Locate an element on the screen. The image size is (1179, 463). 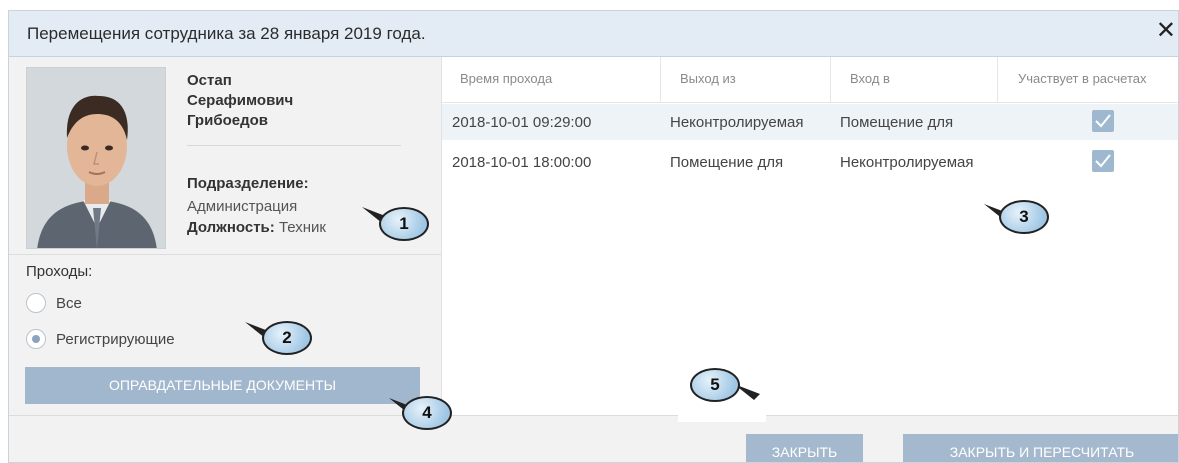
dialog-footer: ЗАКРЫТЬ ЗАКРЫТЬ И ПЕРЕСЧИТАТЬ is located at coordinates (593, 438).